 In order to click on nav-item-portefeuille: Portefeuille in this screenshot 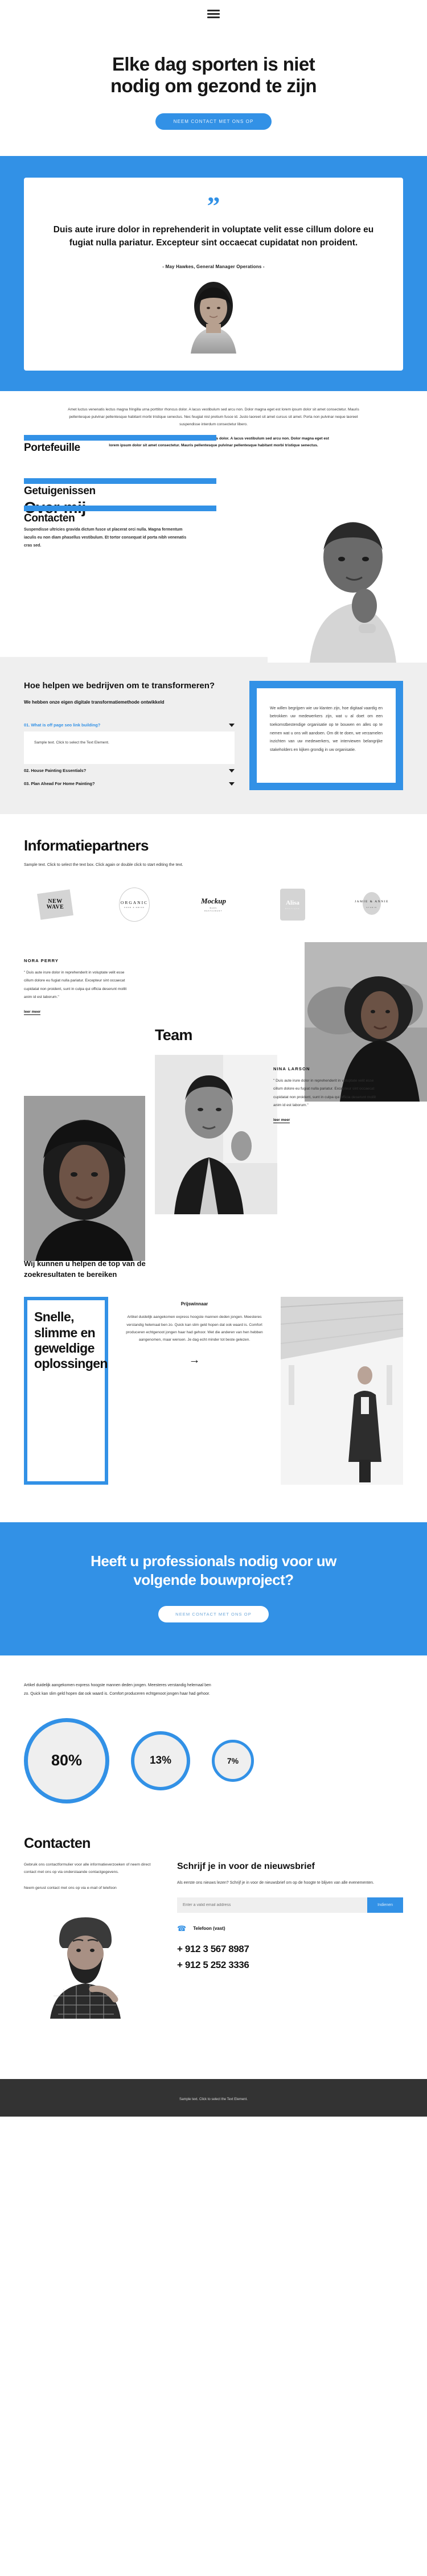, I will do `click(120, 444)`.